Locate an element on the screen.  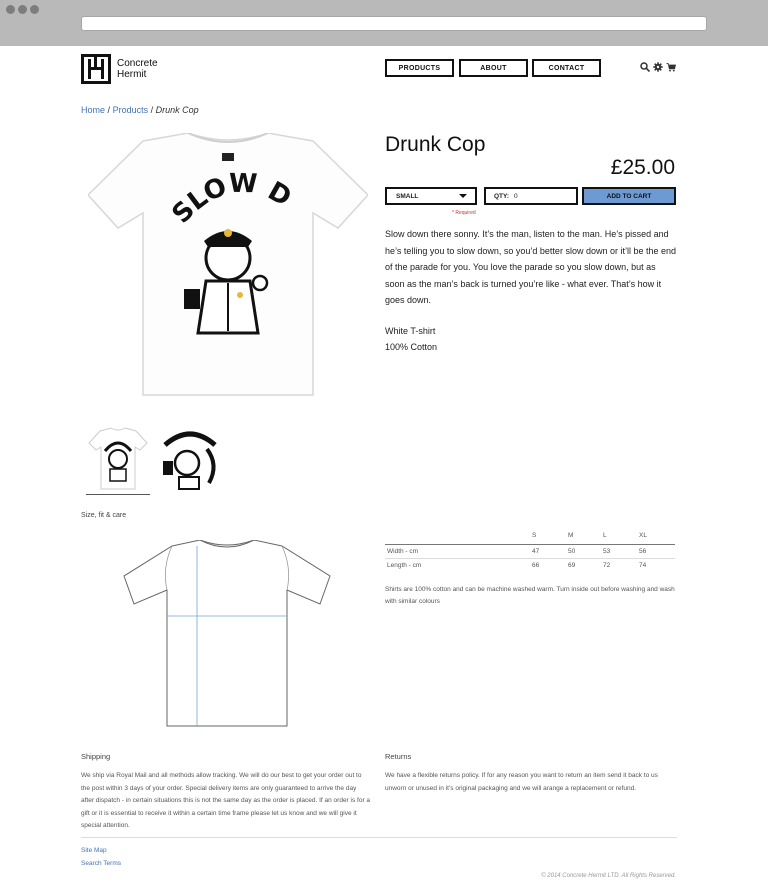
nav-products: PRODUCTS is located at coordinates (419, 68).